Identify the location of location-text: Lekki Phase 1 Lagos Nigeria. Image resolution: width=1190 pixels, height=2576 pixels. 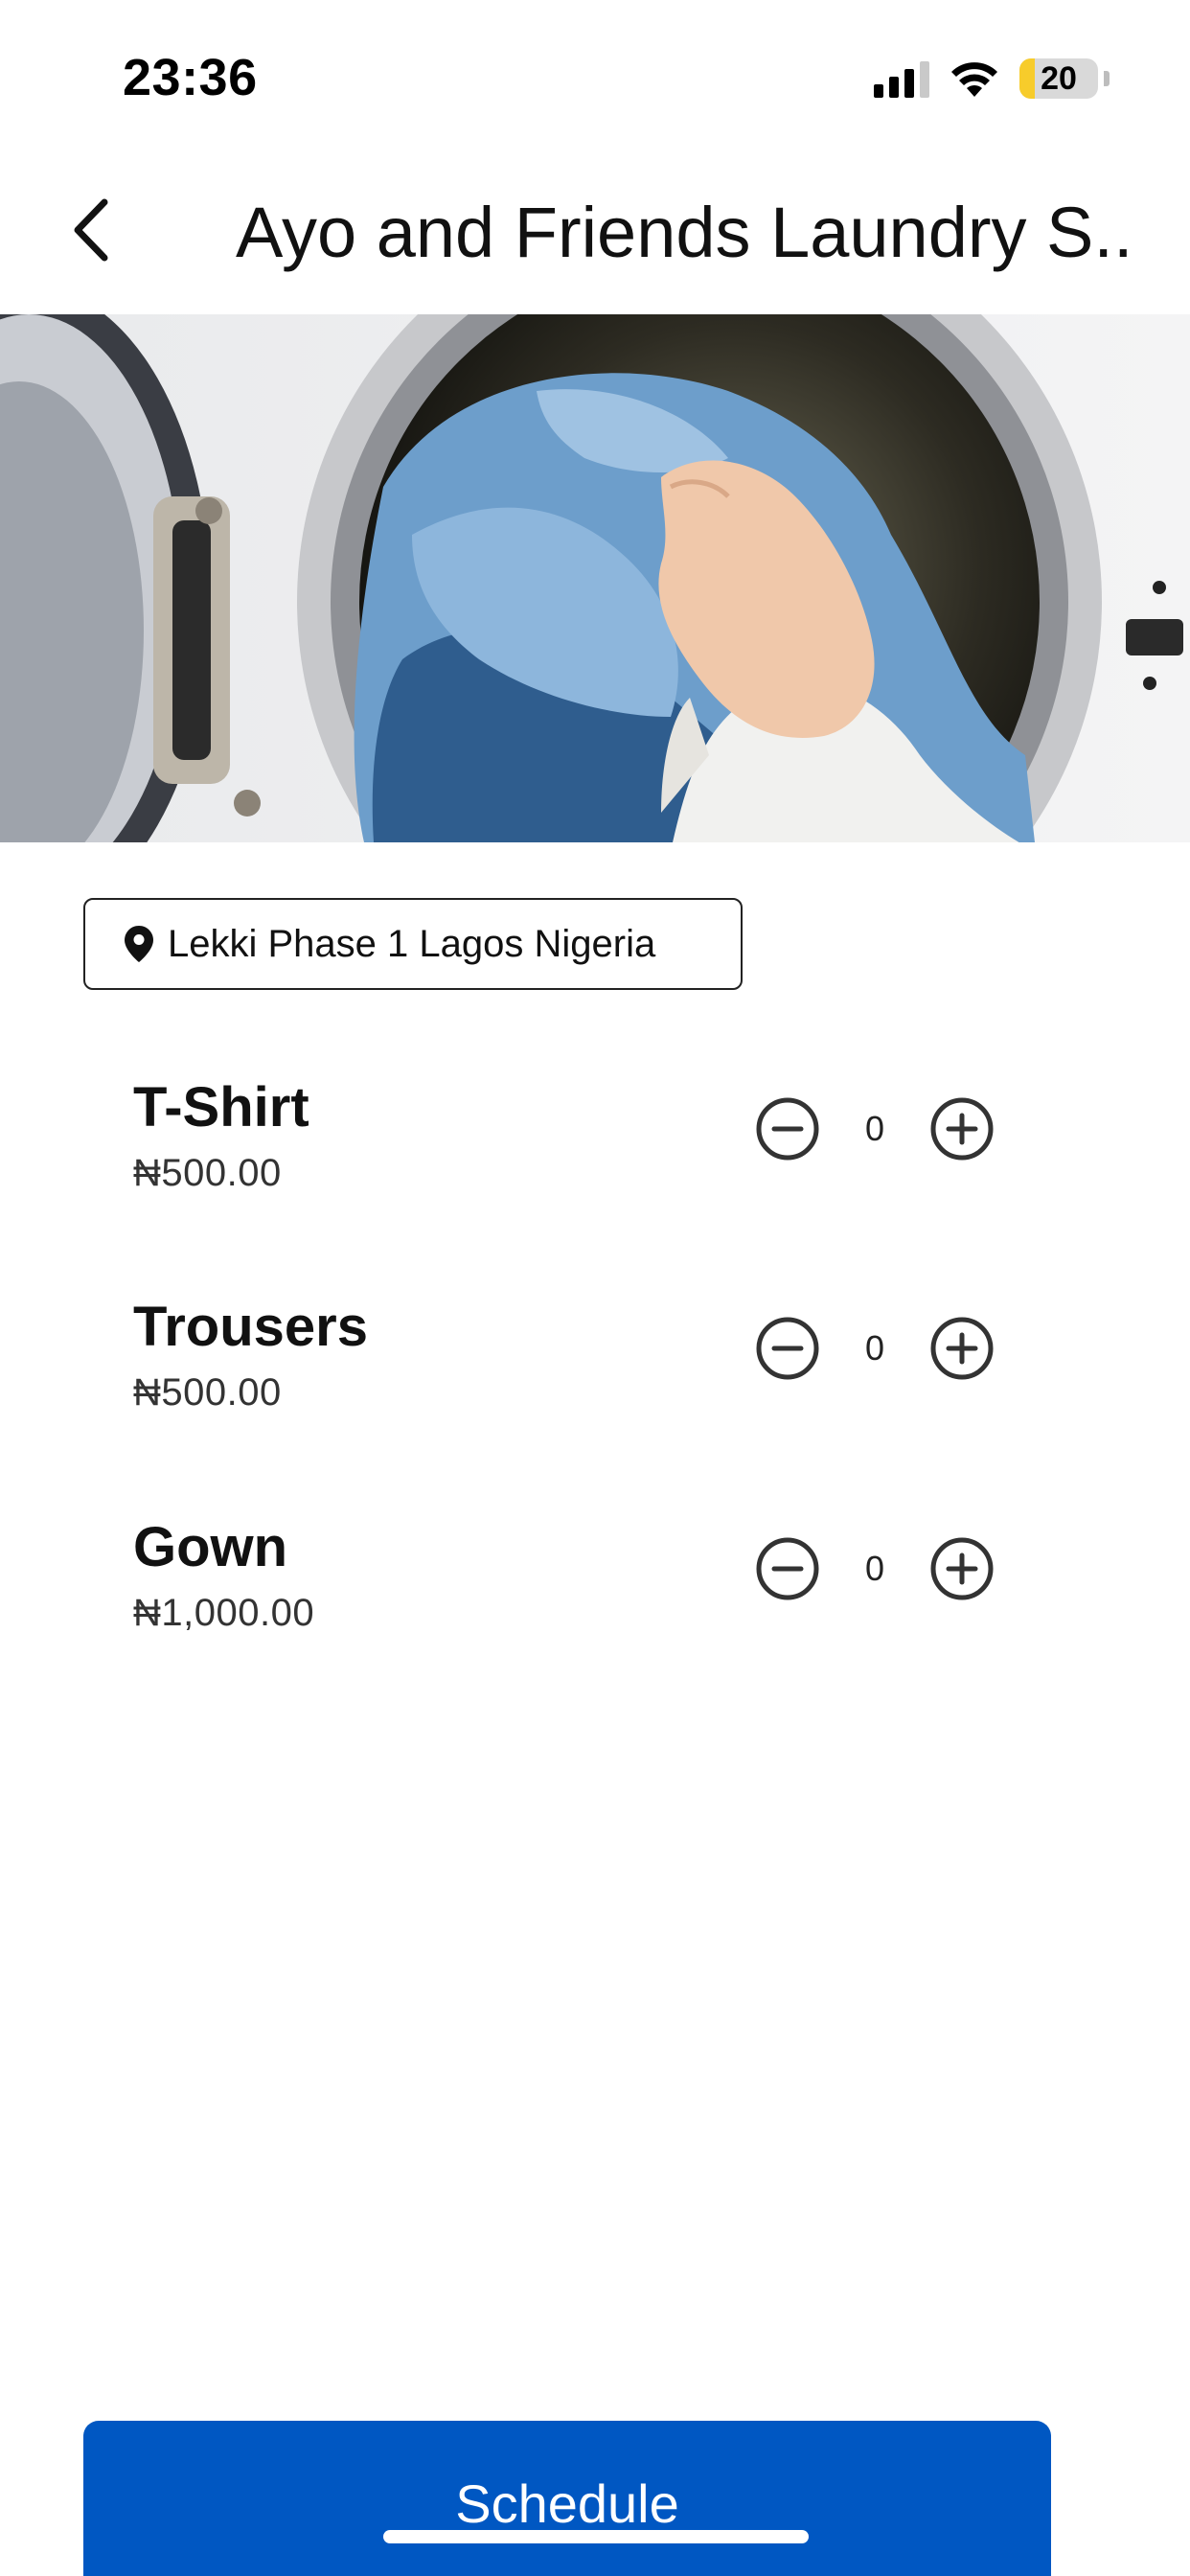
(412, 943).